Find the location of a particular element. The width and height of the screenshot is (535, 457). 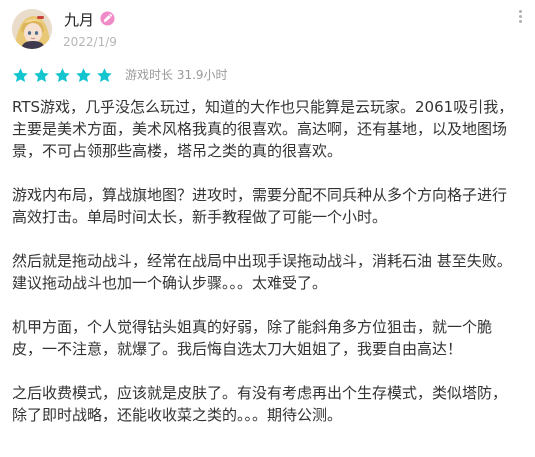

user-avatar is located at coordinates (32, 29).